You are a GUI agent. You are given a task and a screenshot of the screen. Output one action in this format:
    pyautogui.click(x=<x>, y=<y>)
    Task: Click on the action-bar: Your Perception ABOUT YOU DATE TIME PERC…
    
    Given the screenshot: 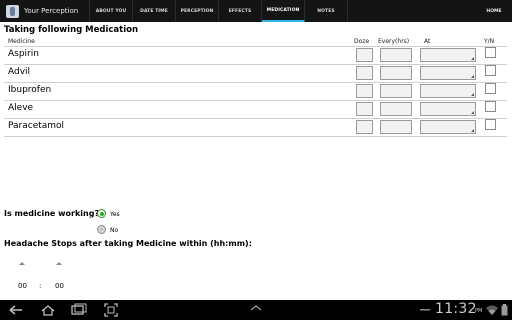 What is the action you would take?
    pyautogui.click(x=256, y=11)
    